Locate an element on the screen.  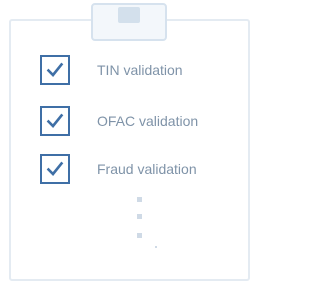
checklist-item-fraud: Fraud validation is located at coordinates (140, 169).